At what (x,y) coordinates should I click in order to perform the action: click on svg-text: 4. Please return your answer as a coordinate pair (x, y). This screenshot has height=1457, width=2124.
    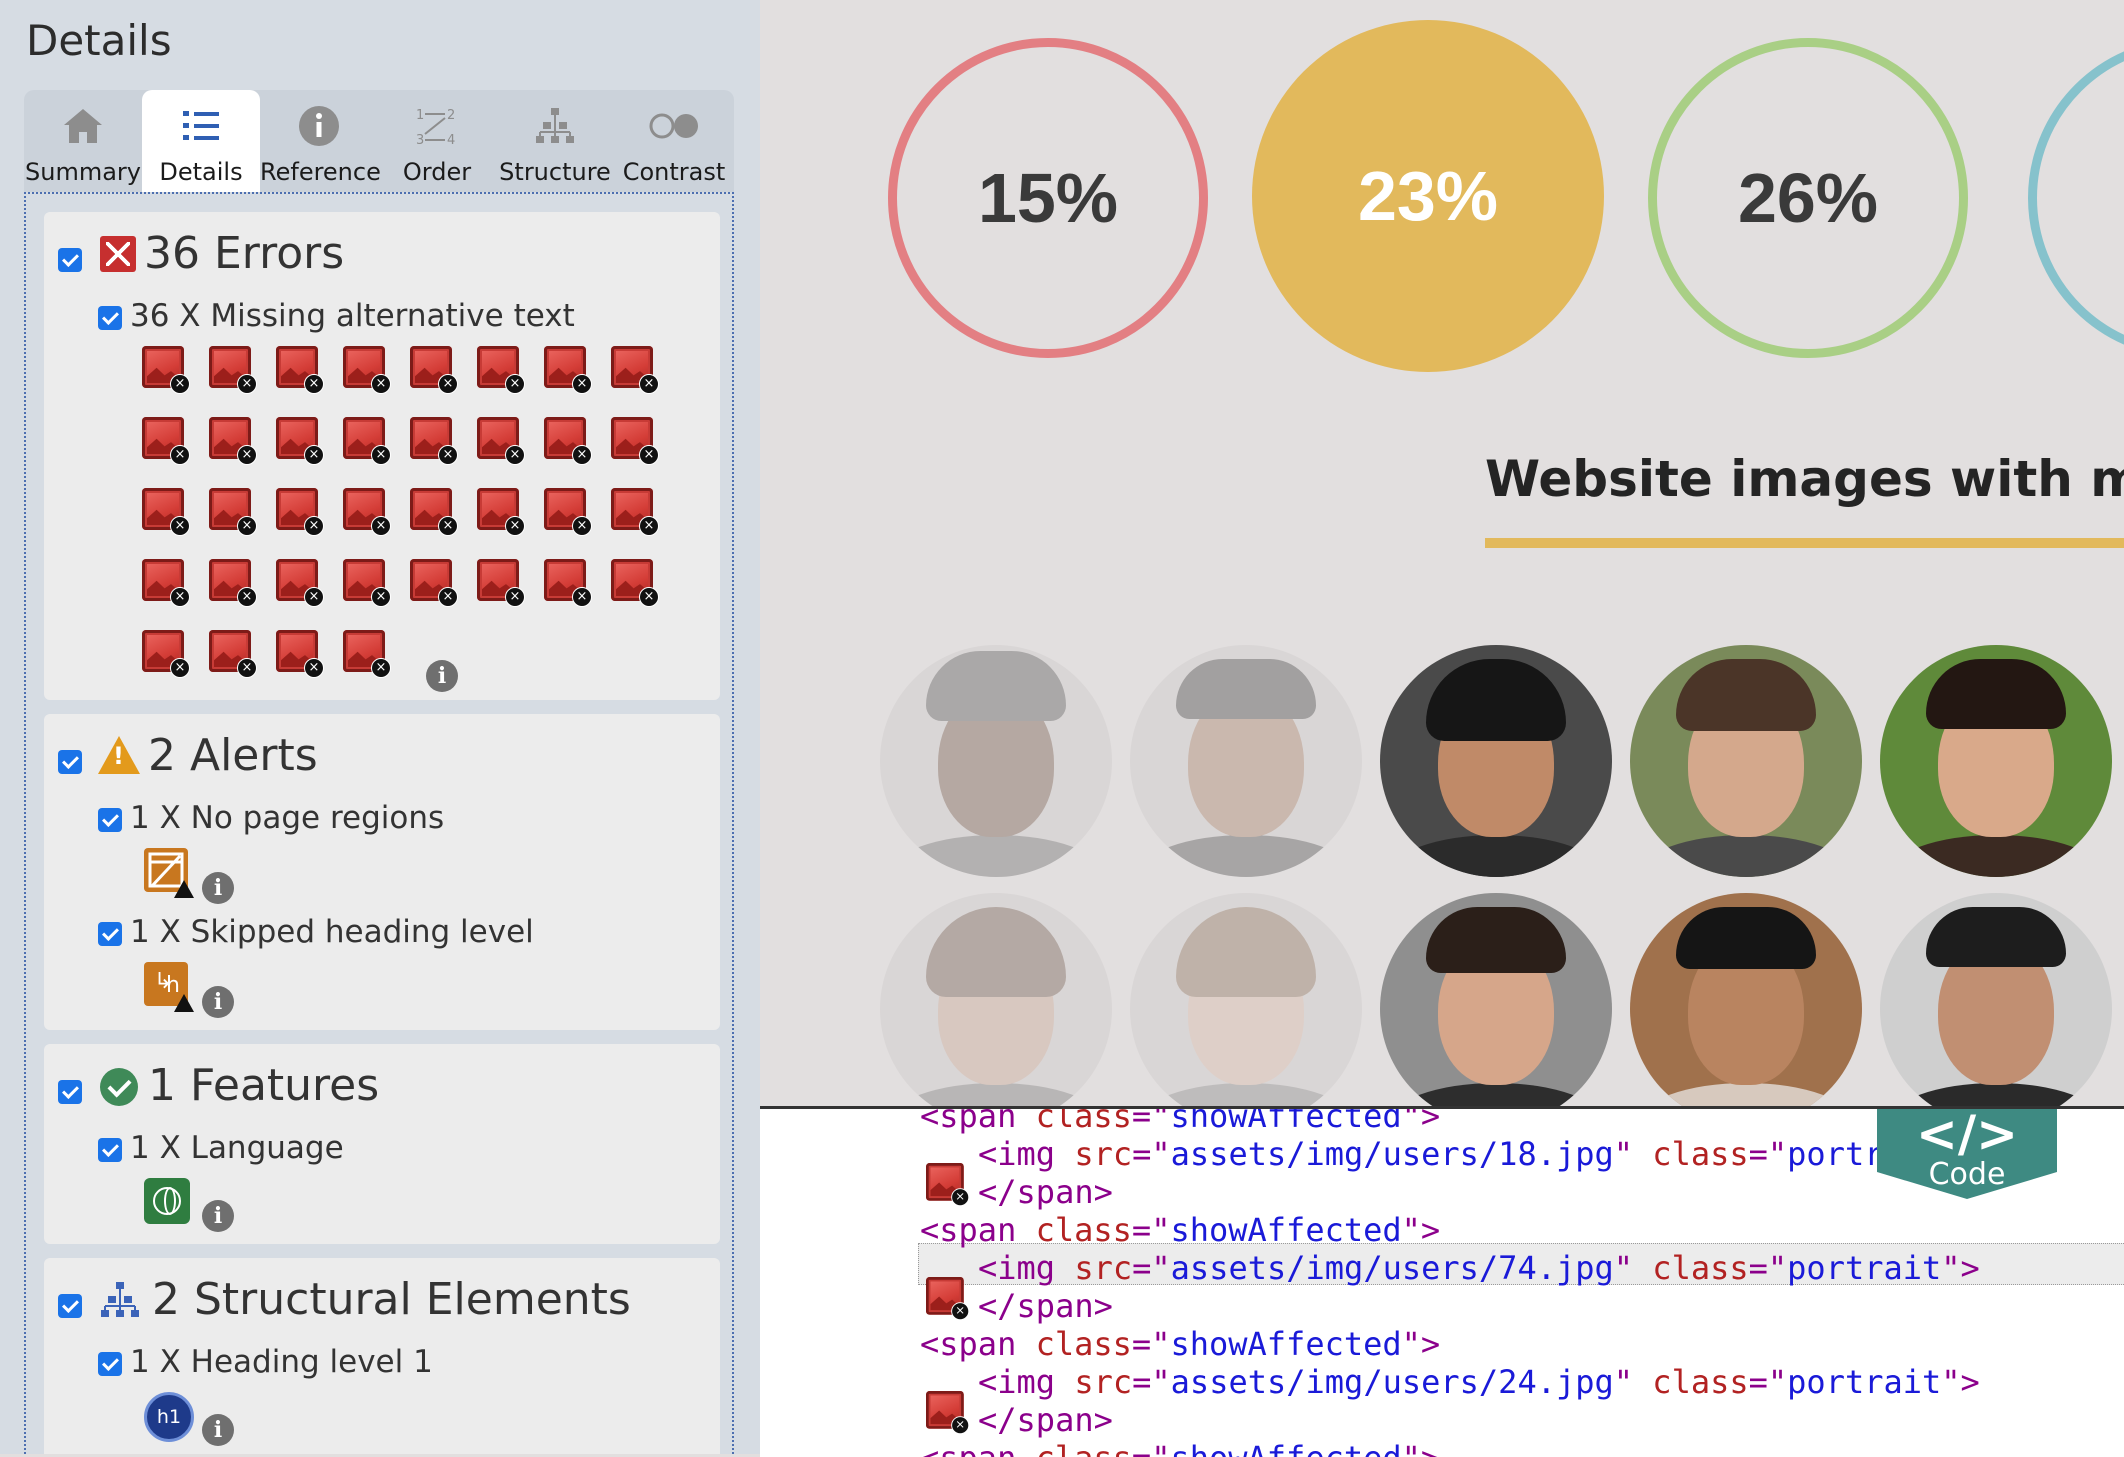
    Looking at the image, I should click on (451, 140).